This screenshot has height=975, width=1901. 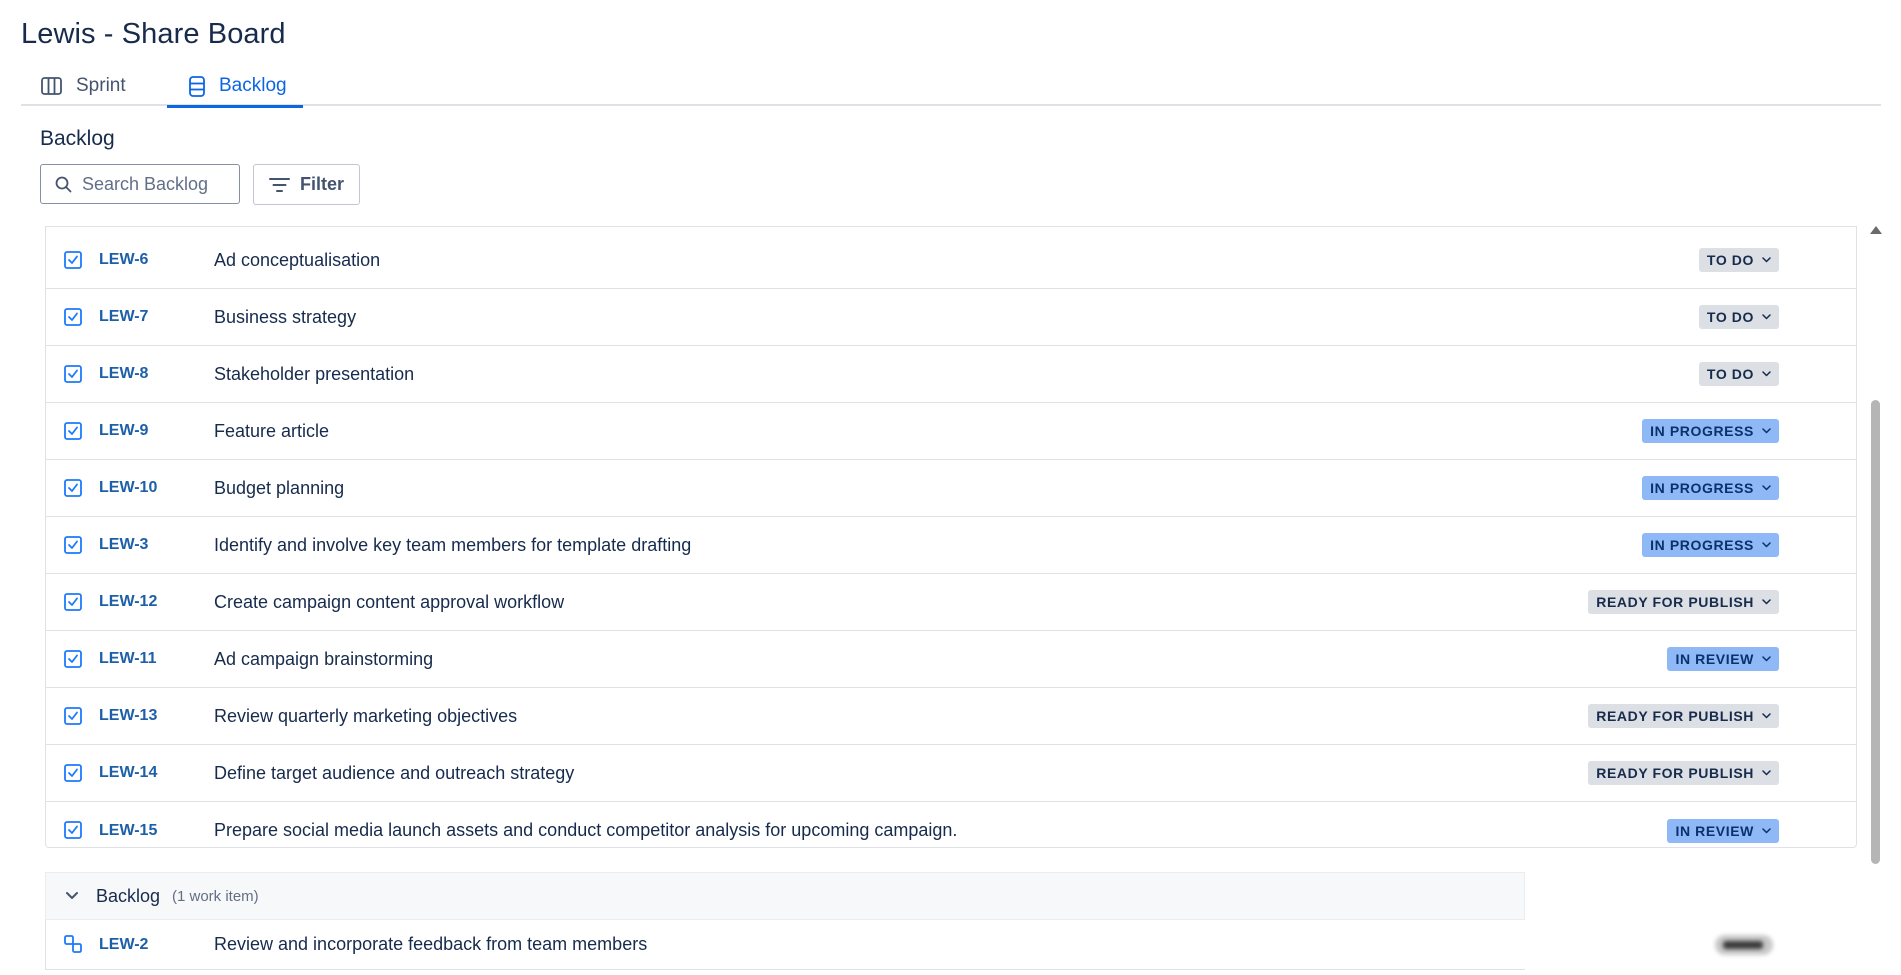 I want to click on subtask-icon, so click(x=73, y=944).